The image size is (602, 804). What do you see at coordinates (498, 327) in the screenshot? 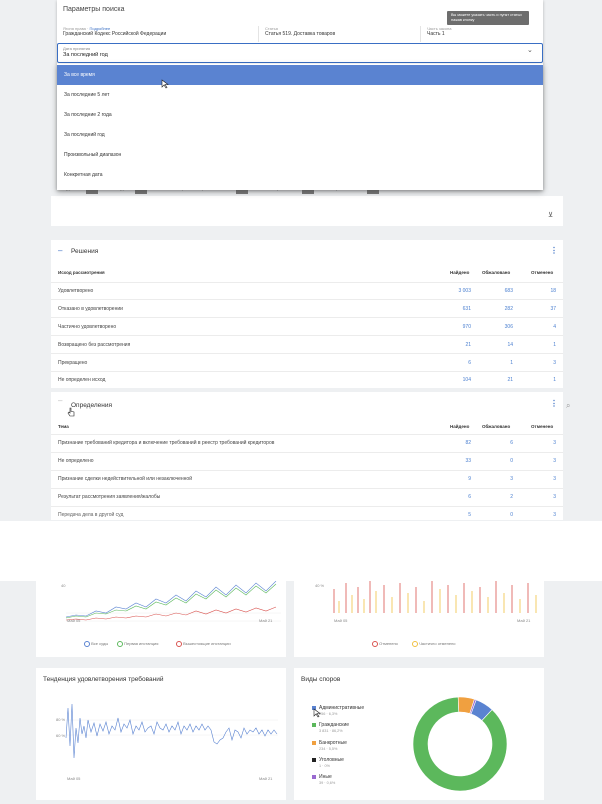
I see `table-cell-appealed: 306` at bounding box center [498, 327].